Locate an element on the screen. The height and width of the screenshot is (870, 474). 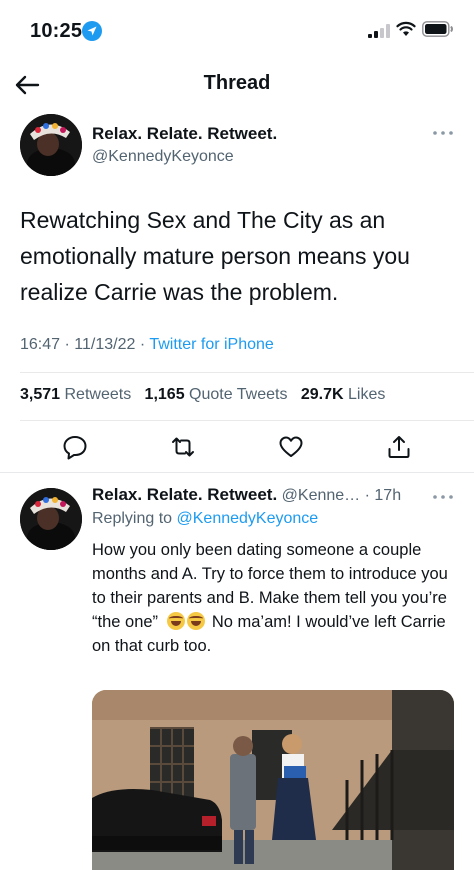
quotes-count: 1,165 is located at coordinates (164, 394).